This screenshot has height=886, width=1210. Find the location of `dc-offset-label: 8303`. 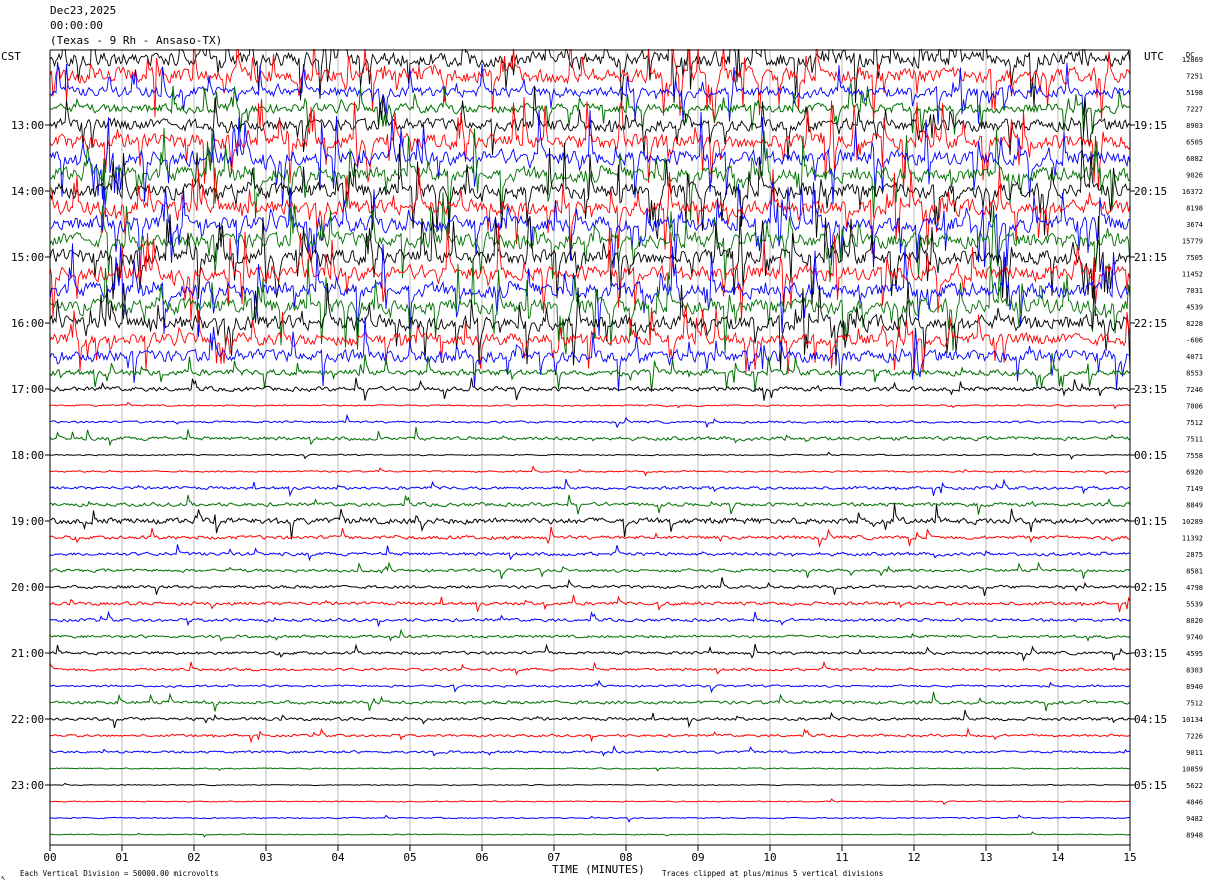

dc-offset-label: 8303 is located at coordinates (1194, 671).